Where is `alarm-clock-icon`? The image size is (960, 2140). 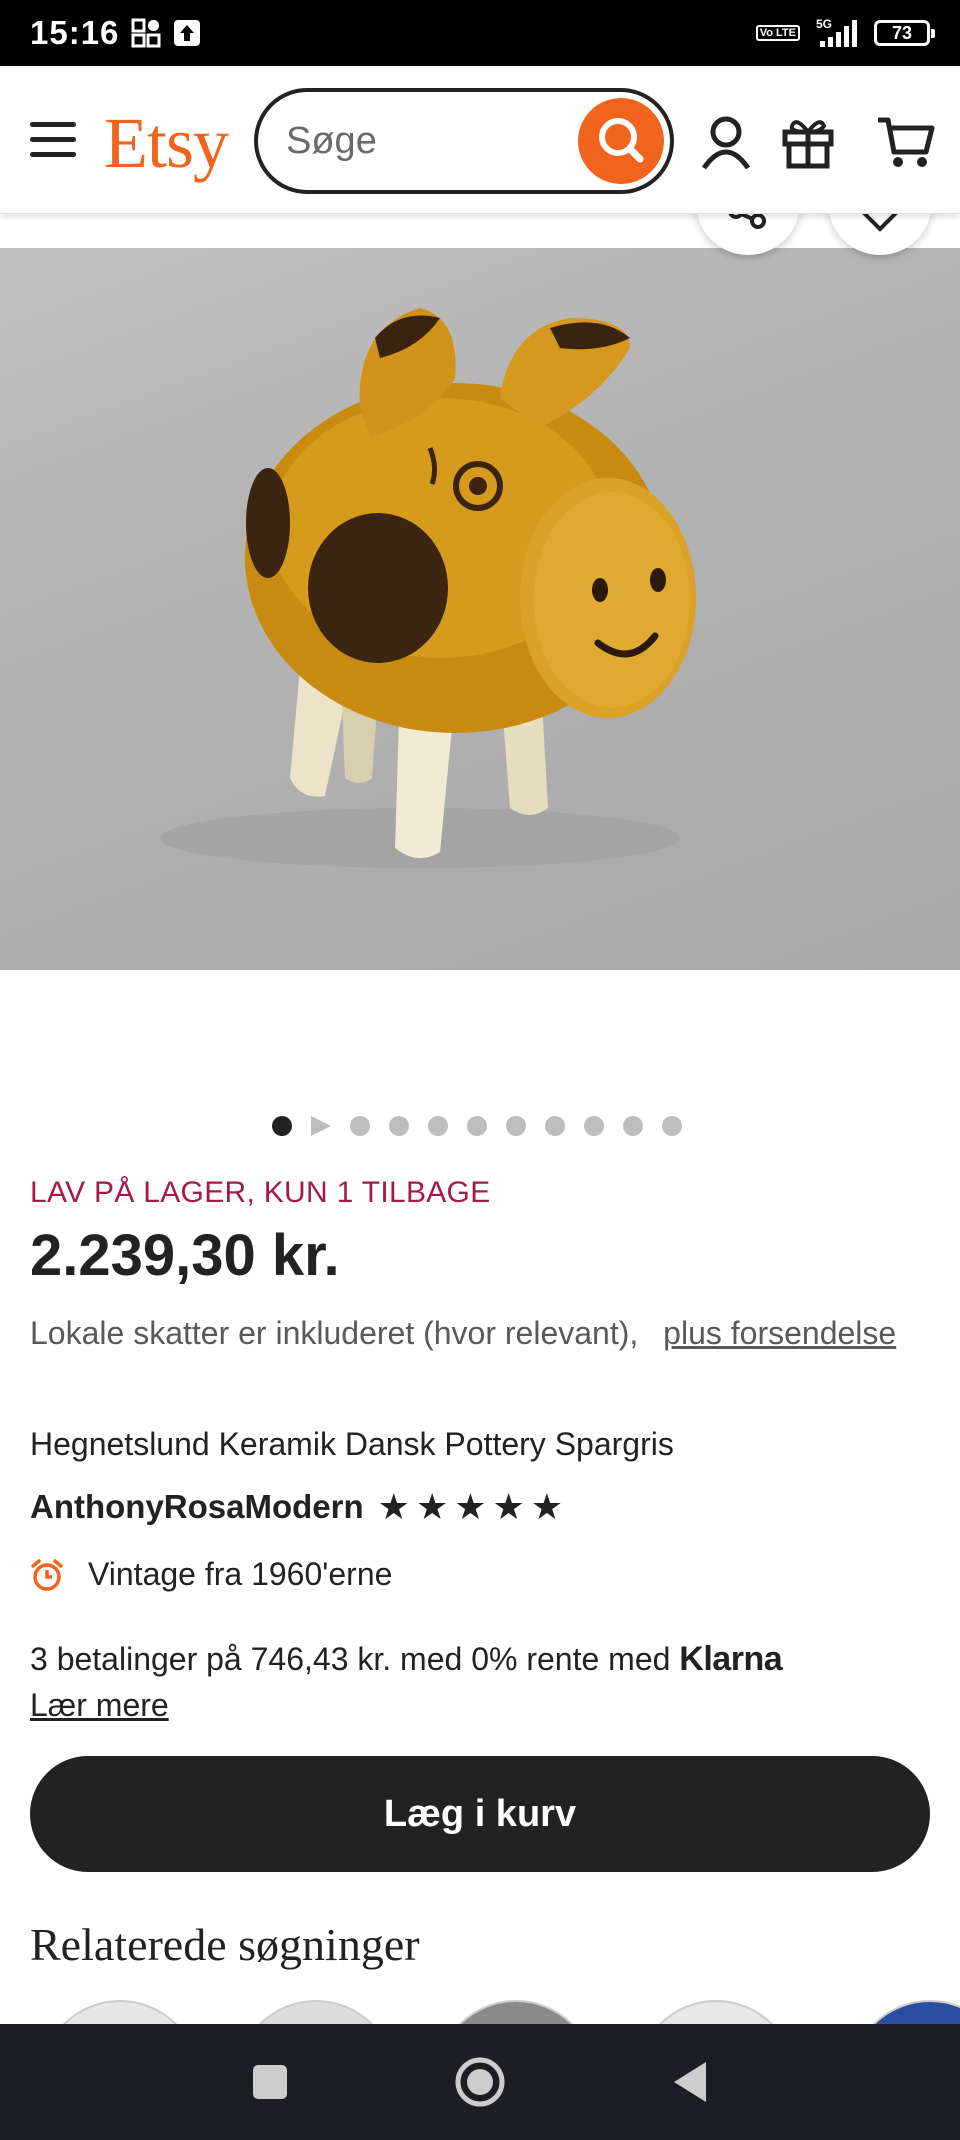 alarm-clock-icon is located at coordinates (47, 1574).